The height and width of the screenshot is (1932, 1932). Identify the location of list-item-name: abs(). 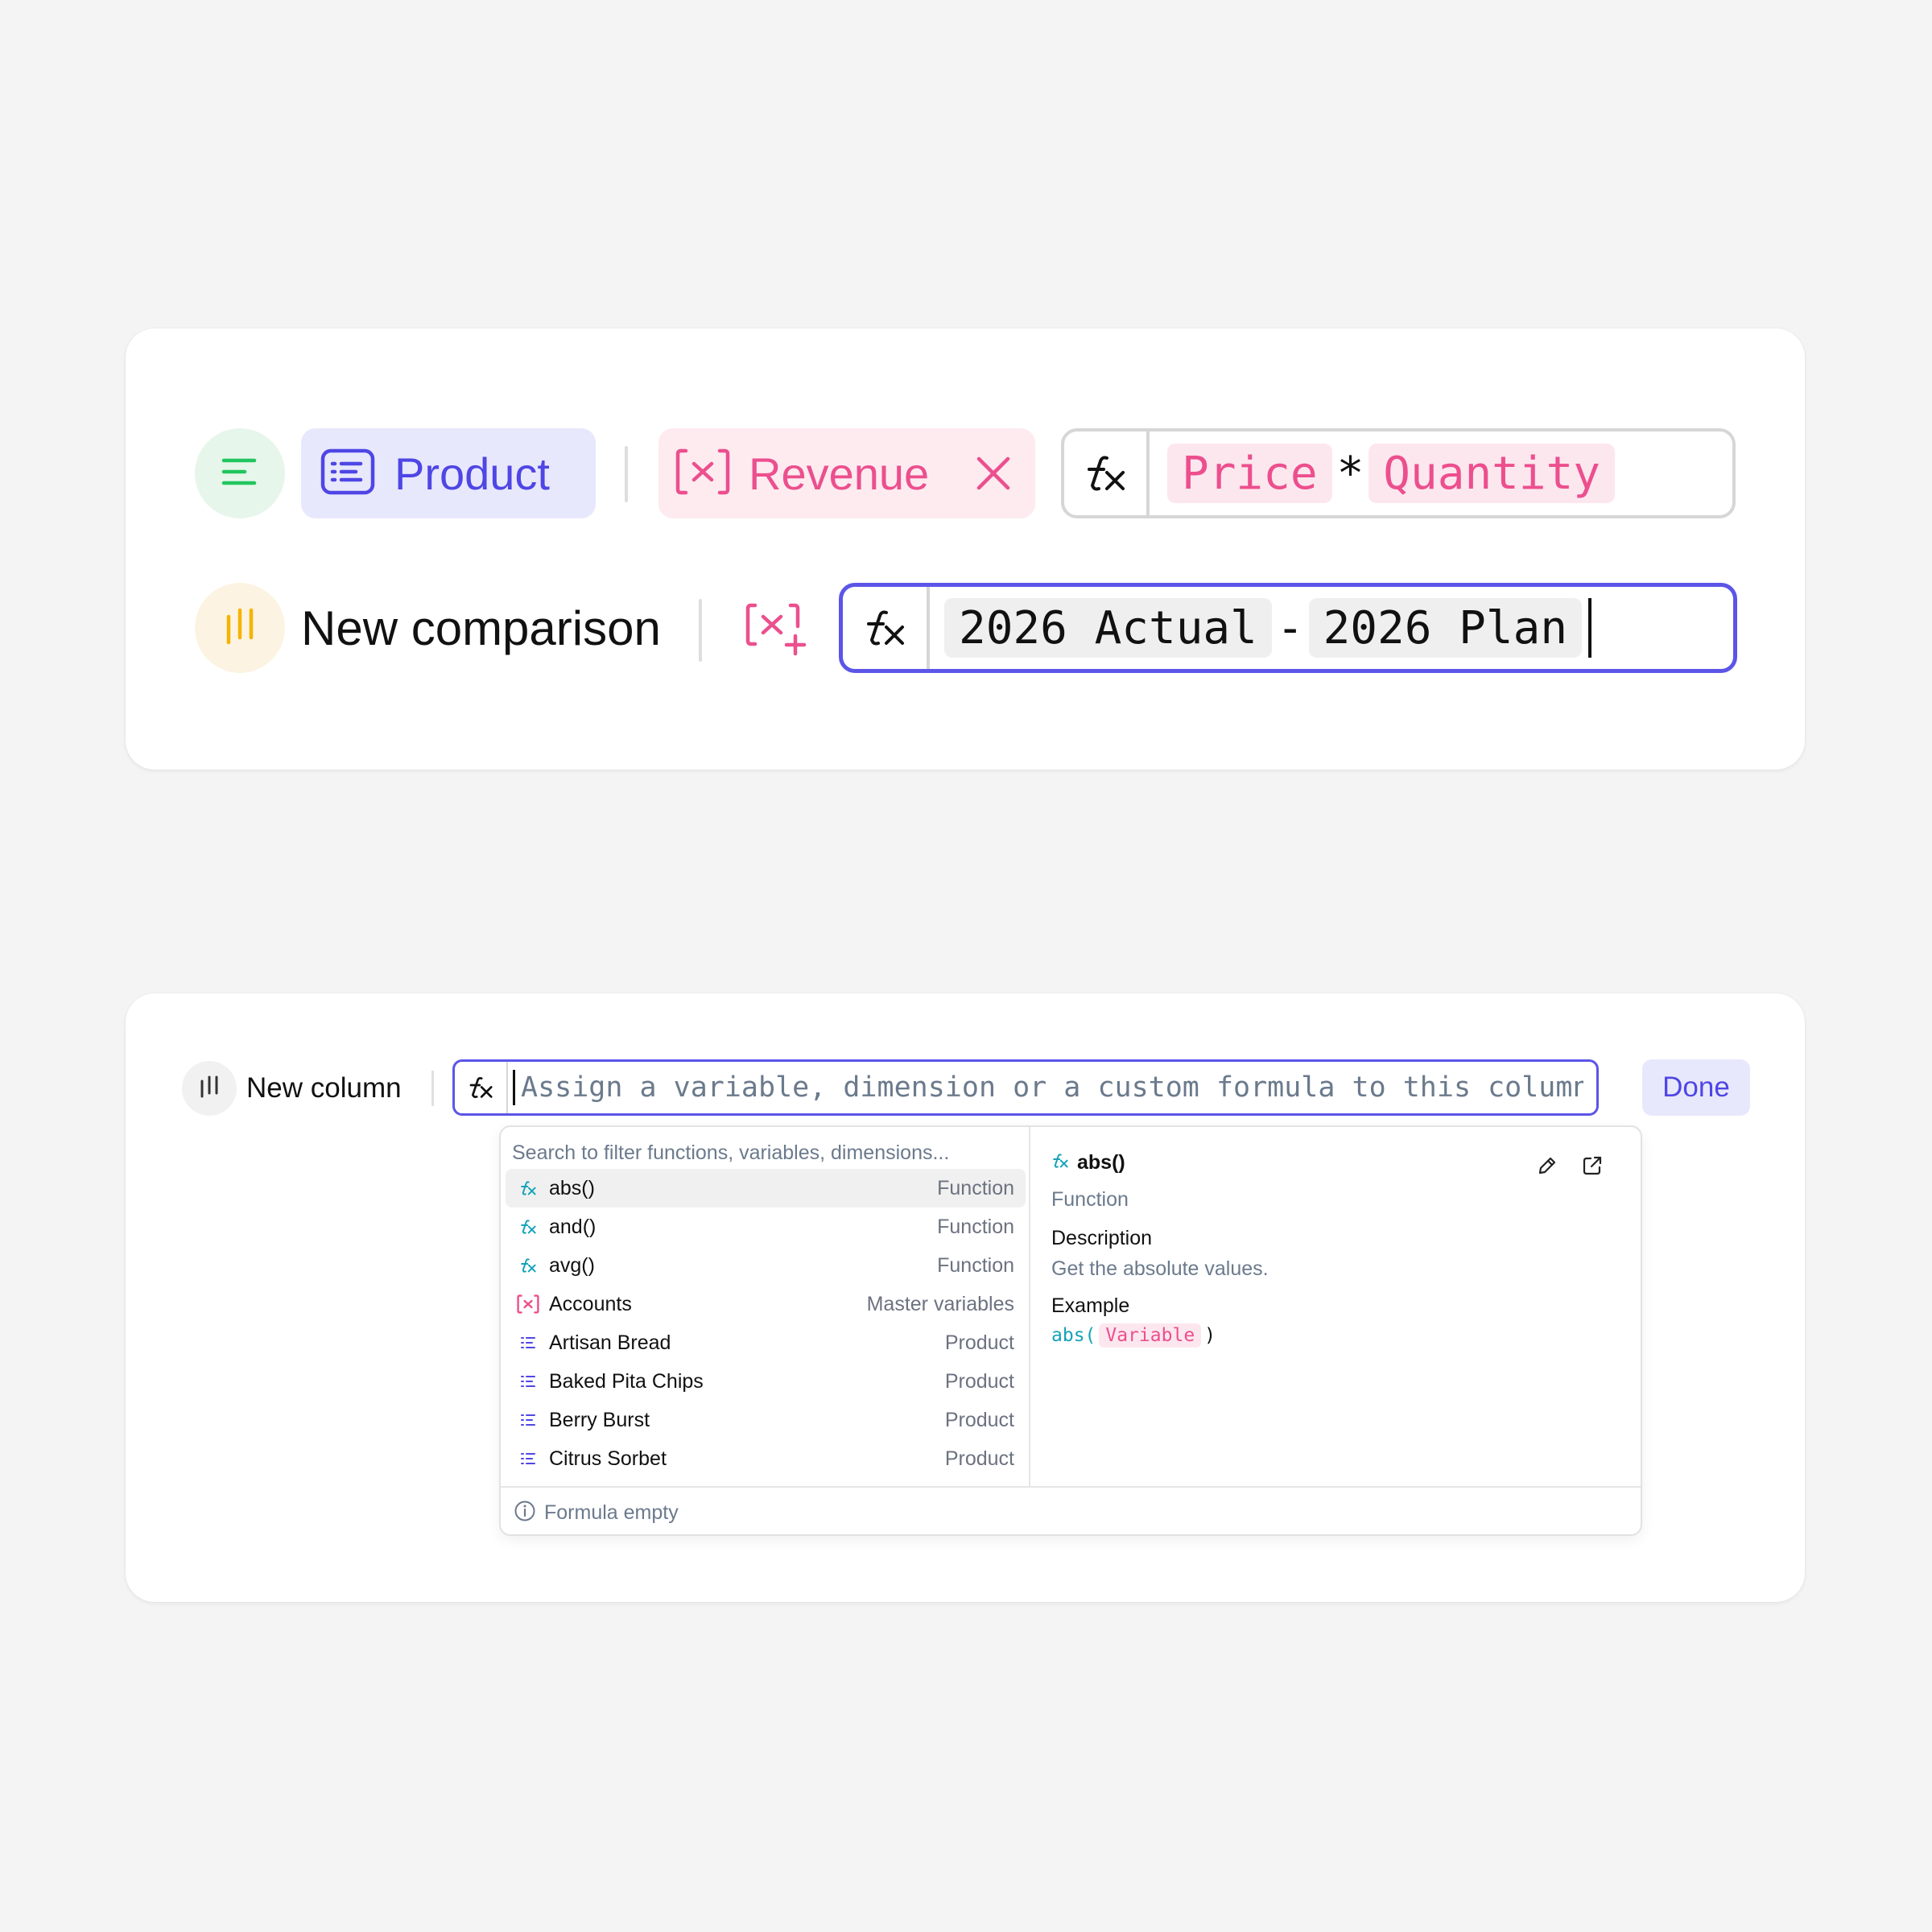
(572, 1187).